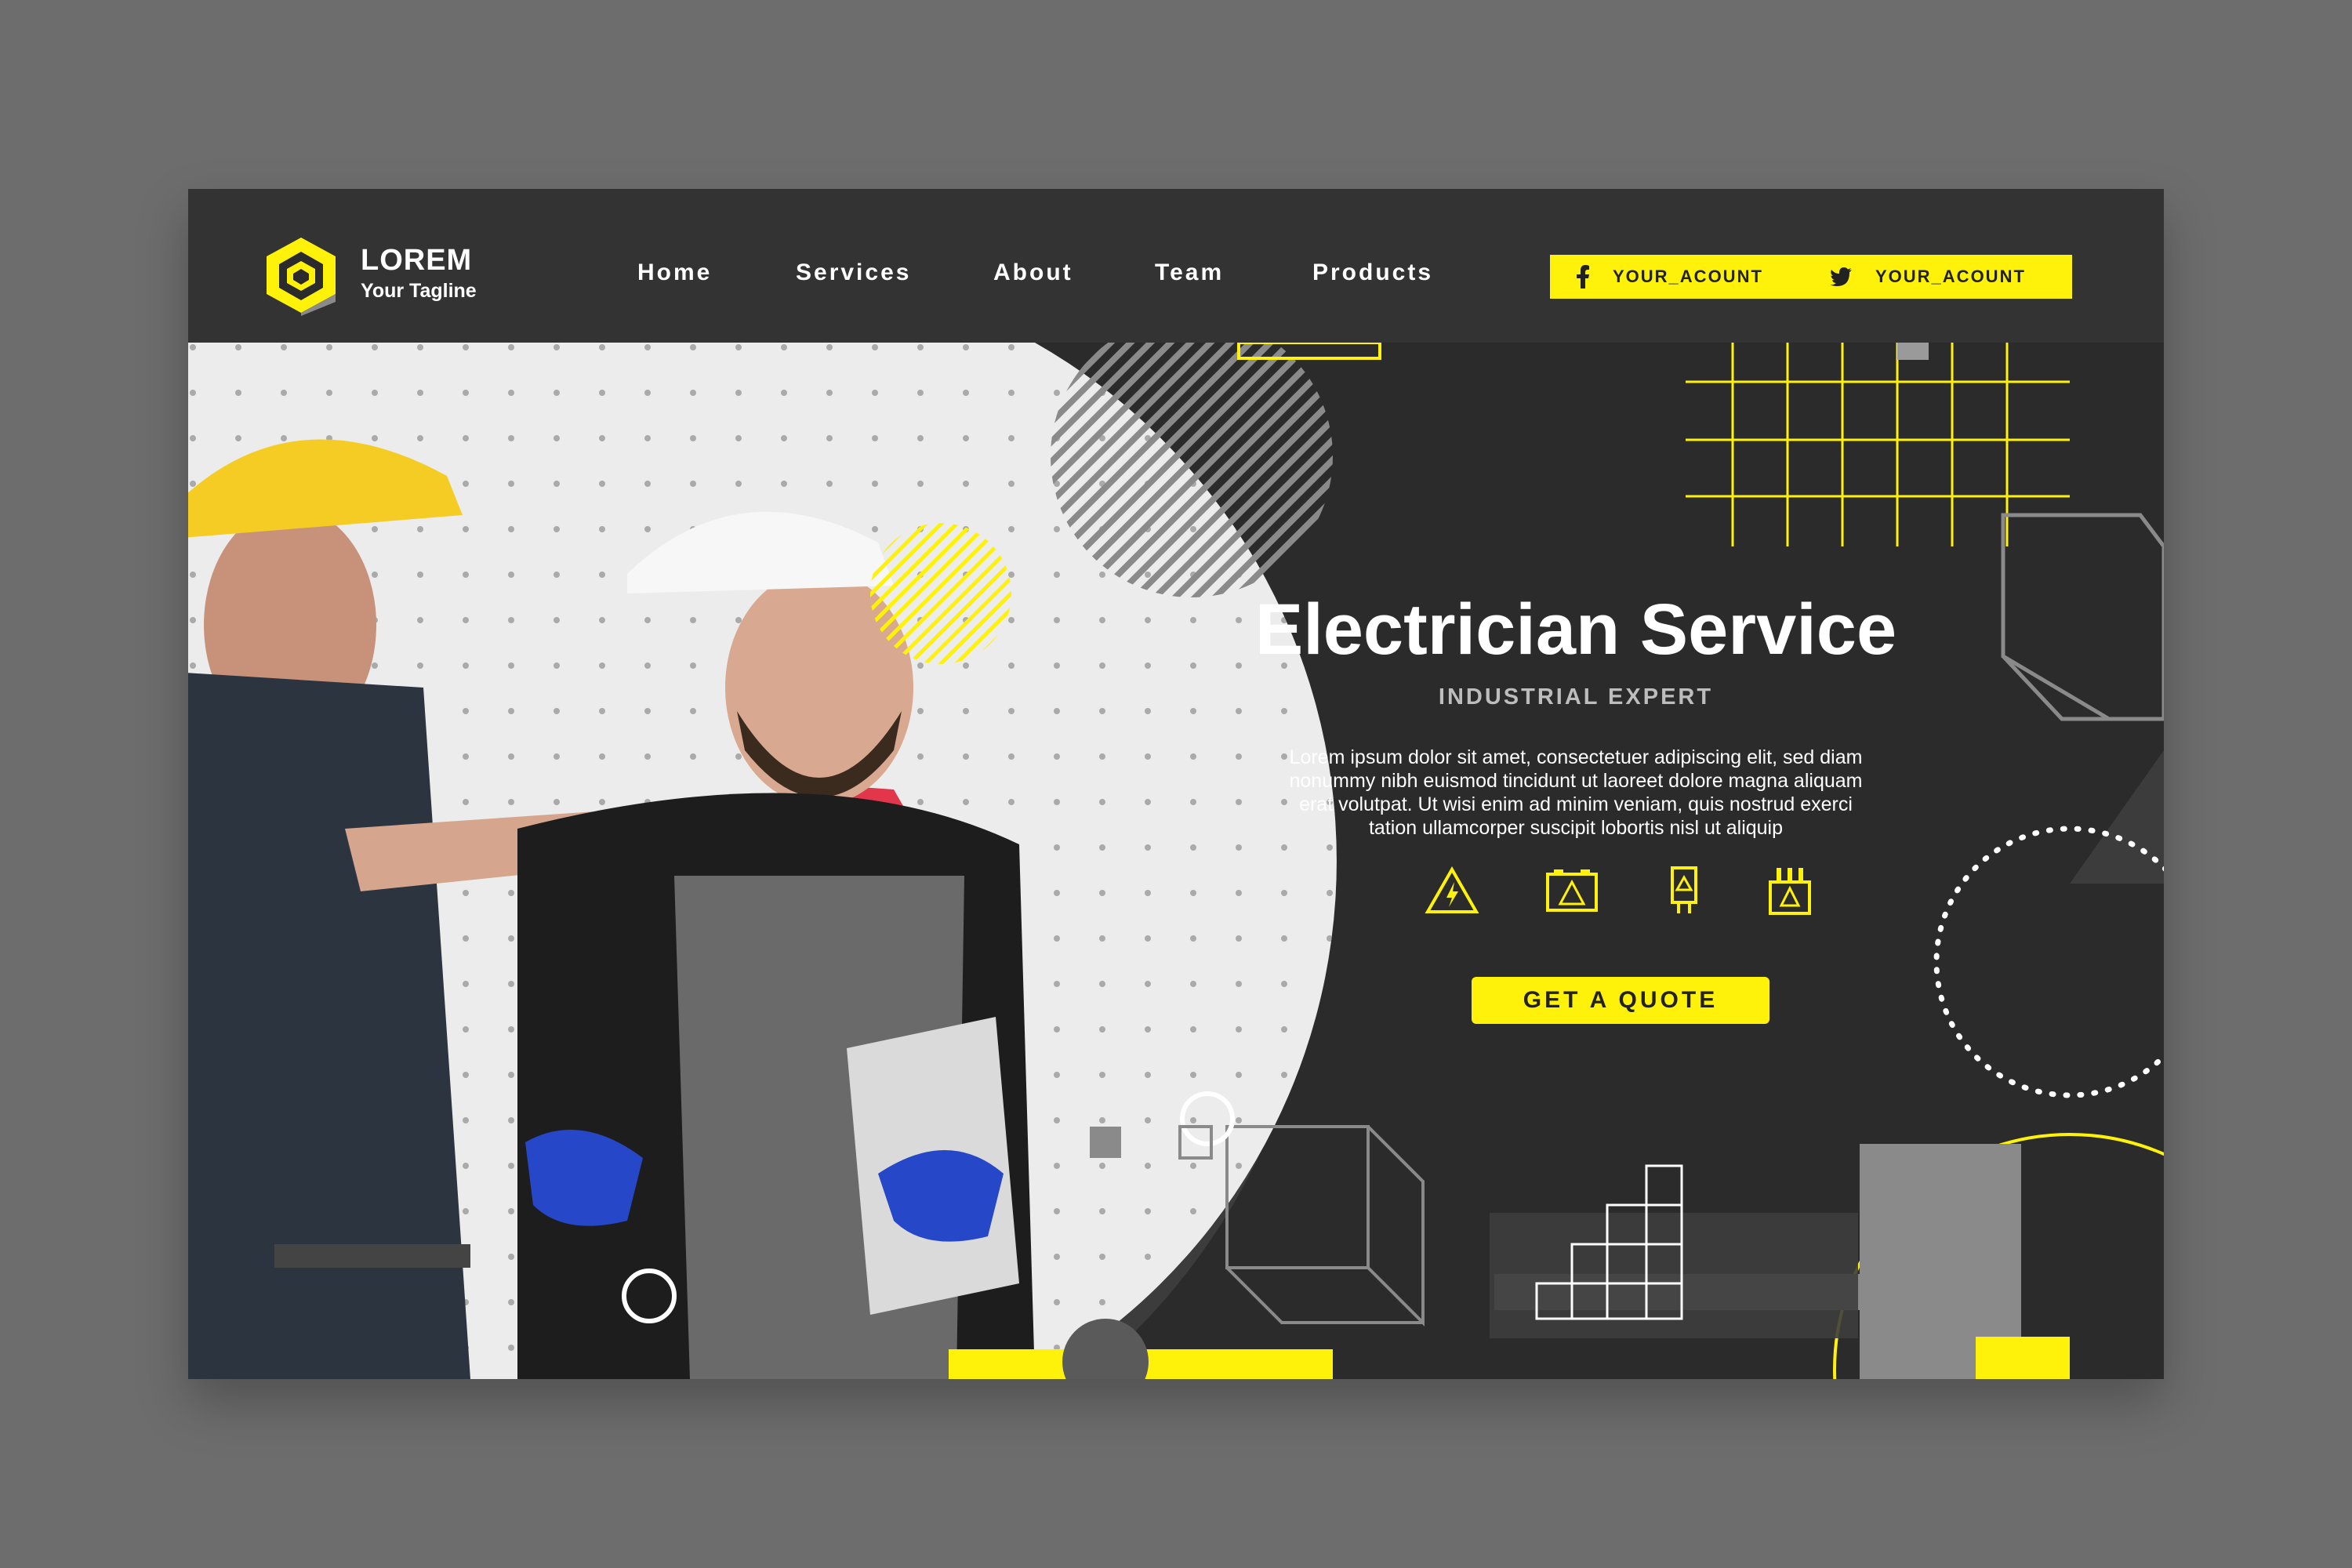 The width and height of the screenshot is (2352, 1568). I want to click on nav-team: Team, so click(1189, 273).